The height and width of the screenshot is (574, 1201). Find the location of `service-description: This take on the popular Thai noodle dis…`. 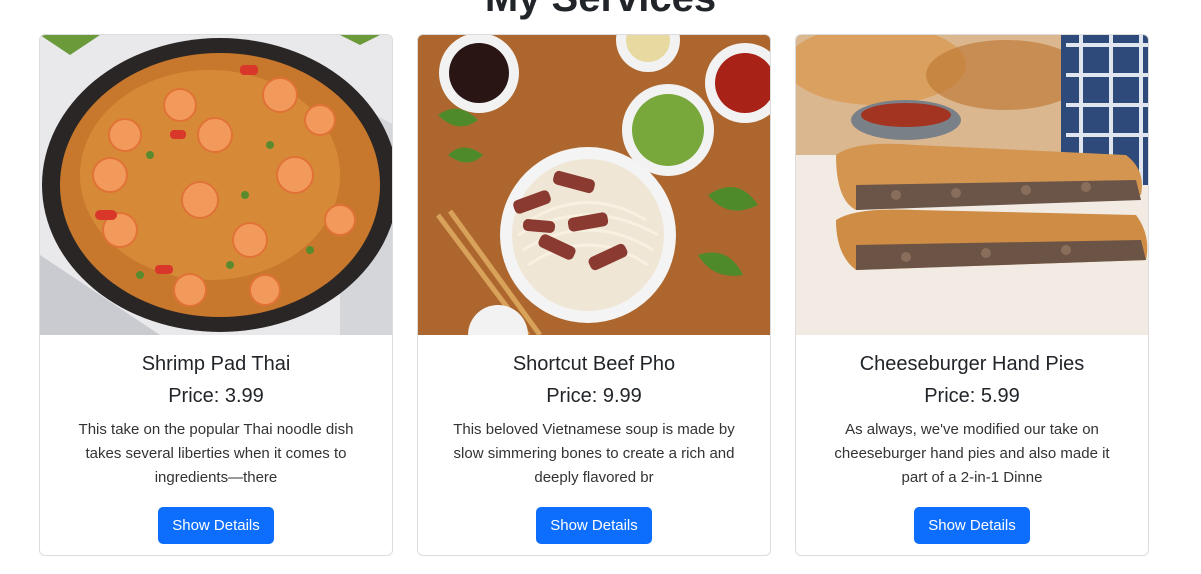

service-description: This take on the popular Thai noodle dis… is located at coordinates (216, 453).